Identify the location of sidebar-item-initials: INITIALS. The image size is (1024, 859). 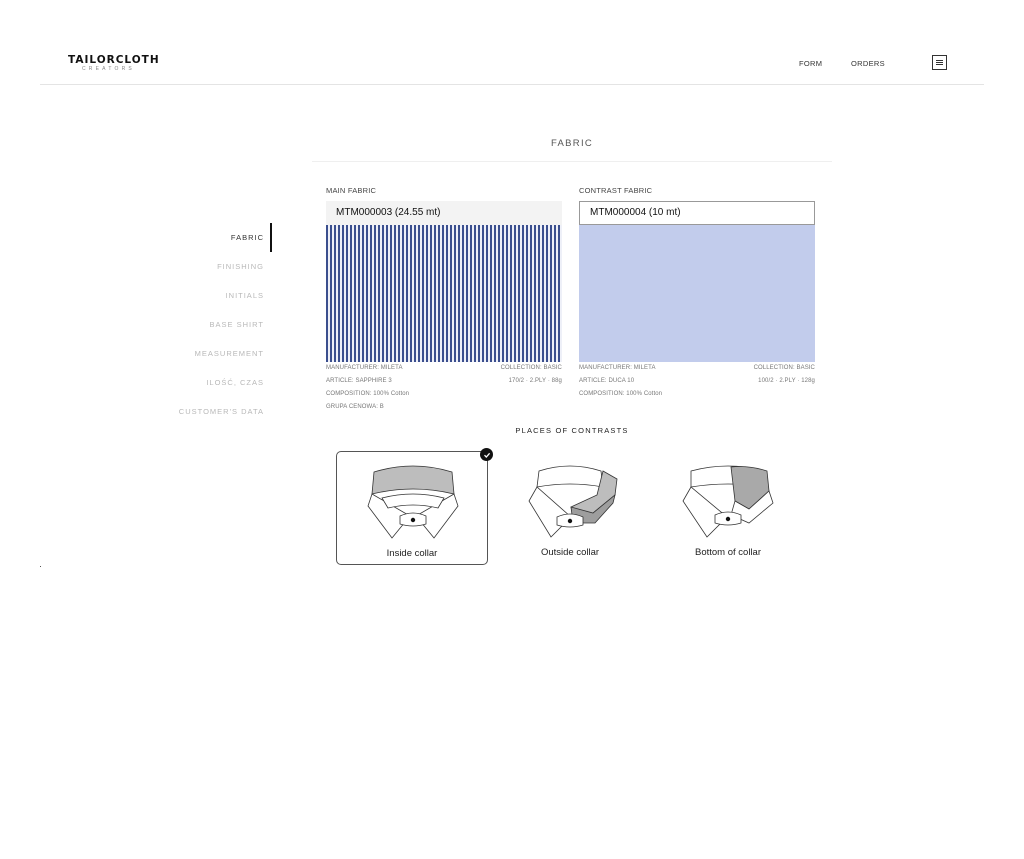
(216, 295).